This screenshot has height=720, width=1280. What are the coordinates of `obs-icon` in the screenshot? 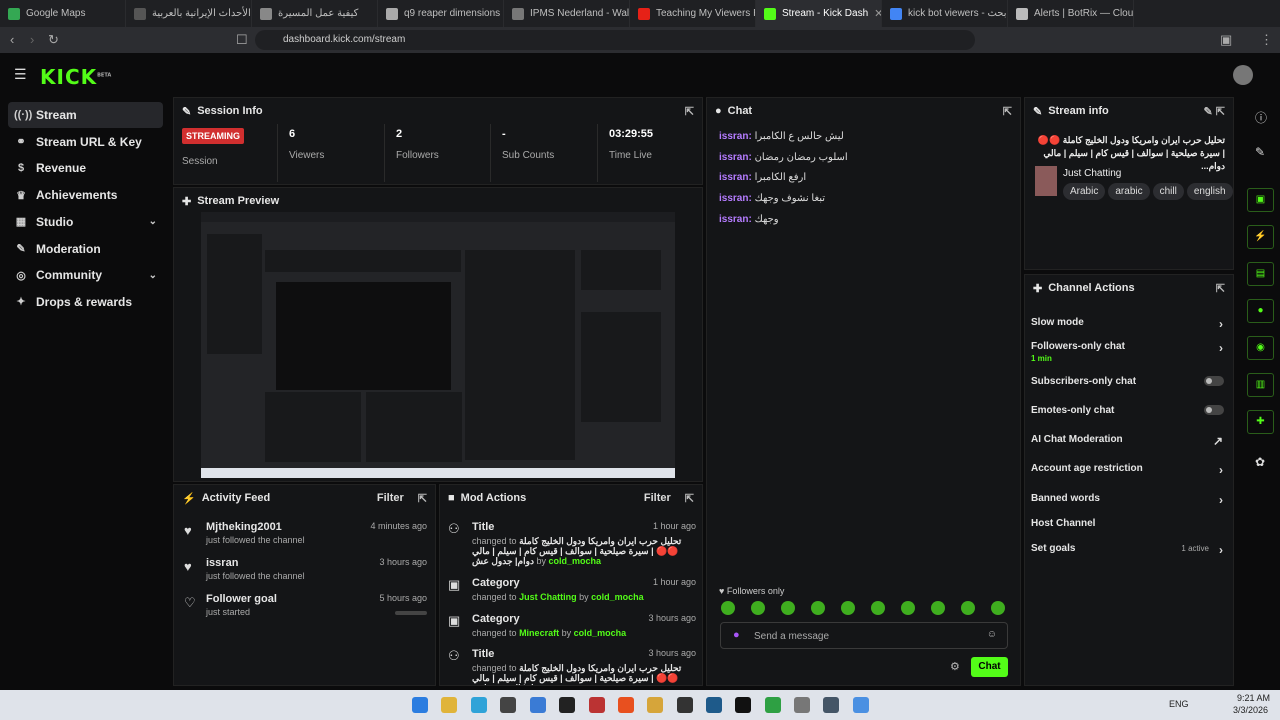 It's located at (743, 705).